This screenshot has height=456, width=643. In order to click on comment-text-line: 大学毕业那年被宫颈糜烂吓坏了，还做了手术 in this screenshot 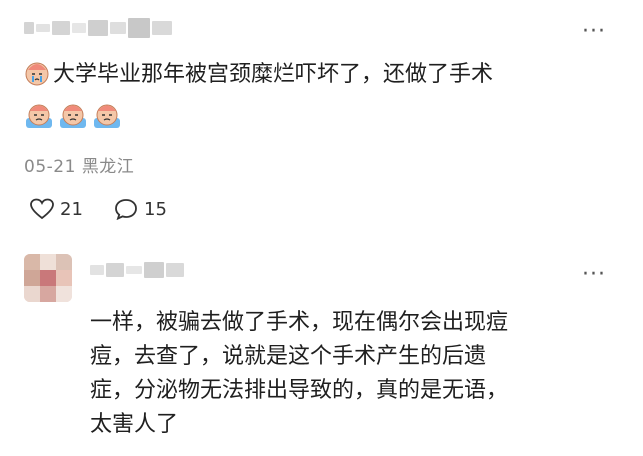, I will do `click(273, 74)`.